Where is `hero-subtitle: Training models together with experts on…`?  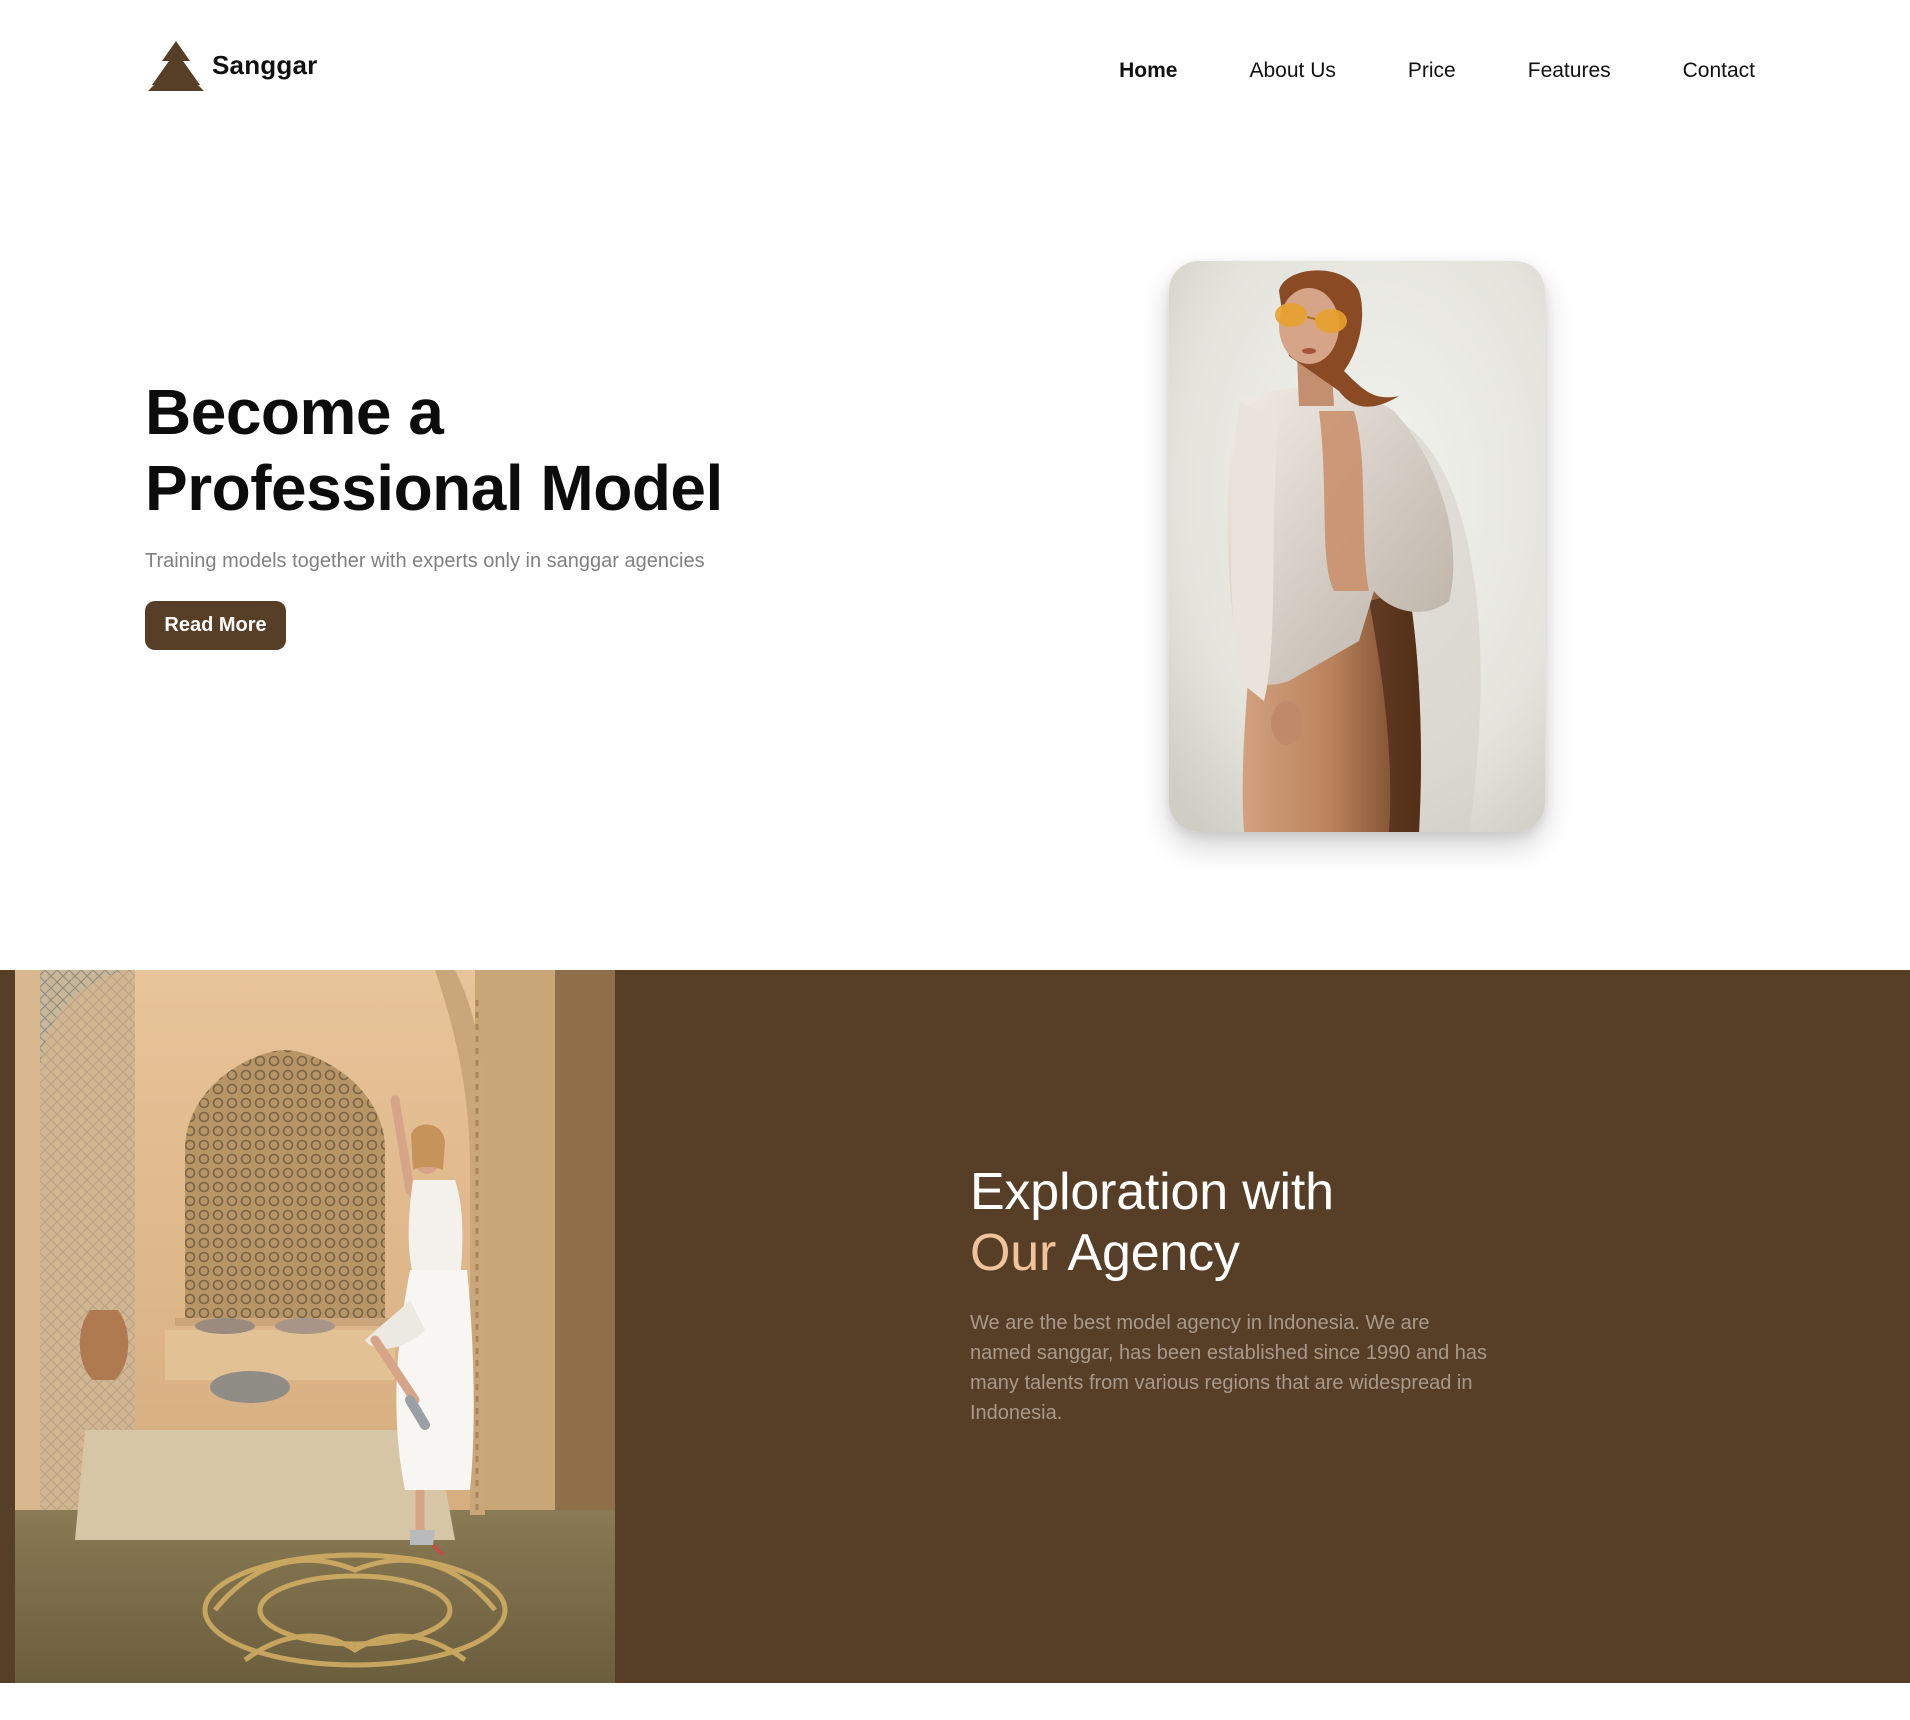 hero-subtitle: Training models together with experts on… is located at coordinates (425, 561).